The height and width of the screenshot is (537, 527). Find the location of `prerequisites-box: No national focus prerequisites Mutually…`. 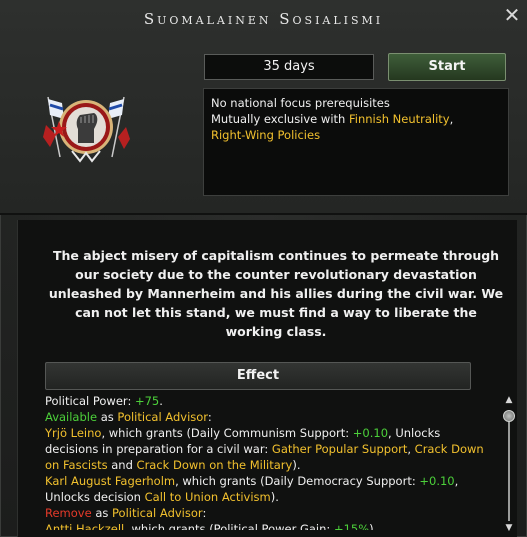

prerequisites-box: No national focus prerequisites Mutually… is located at coordinates (356, 142).